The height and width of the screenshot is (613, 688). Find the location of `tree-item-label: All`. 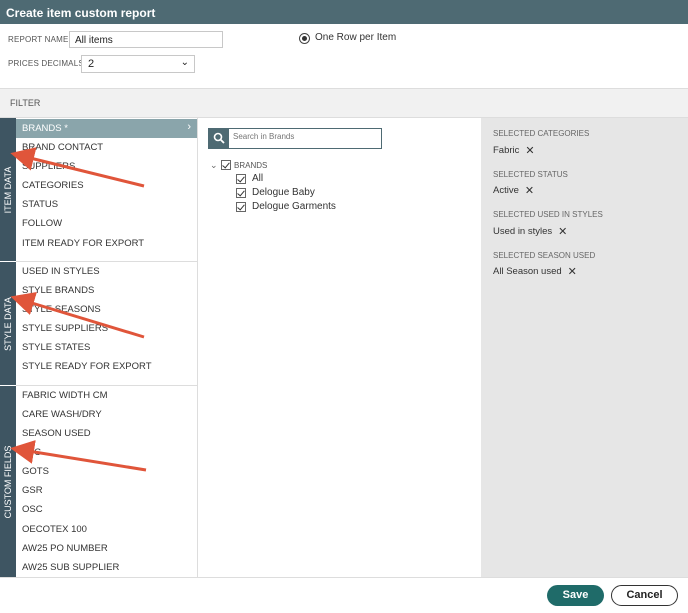

tree-item-label: All is located at coordinates (258, 178).